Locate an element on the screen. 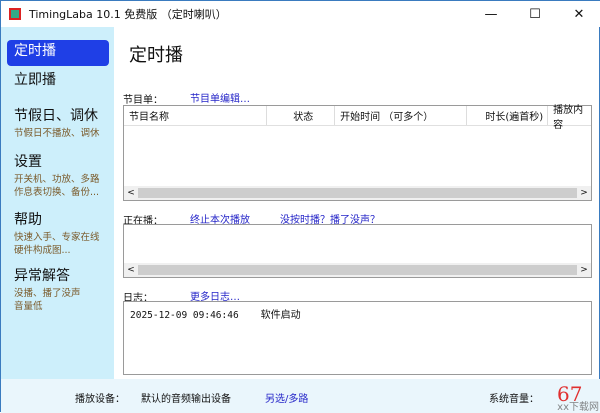 The image size is (600, 413). sidebar-item-desc: 节假日不播放、调休 is located at coordinates (57, 133).